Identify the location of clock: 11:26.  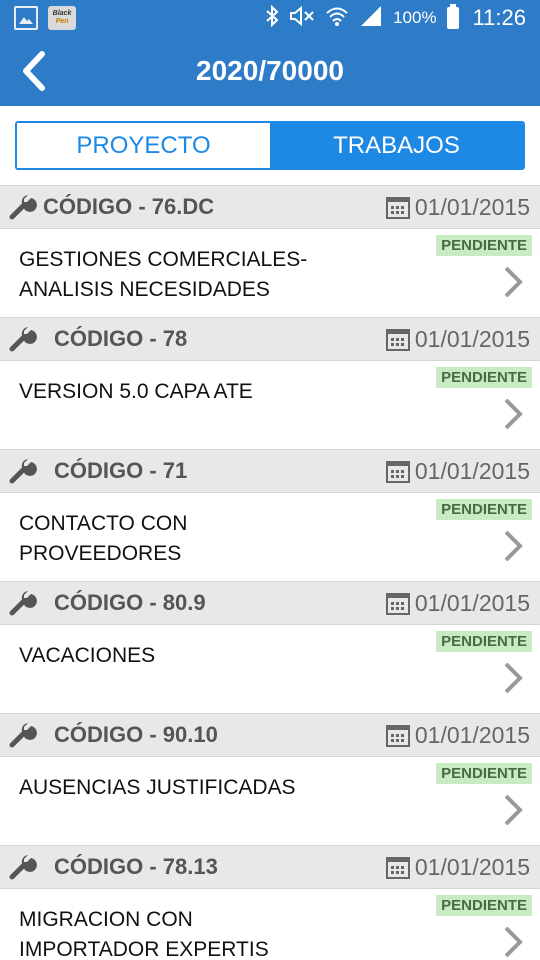
(499, 17).